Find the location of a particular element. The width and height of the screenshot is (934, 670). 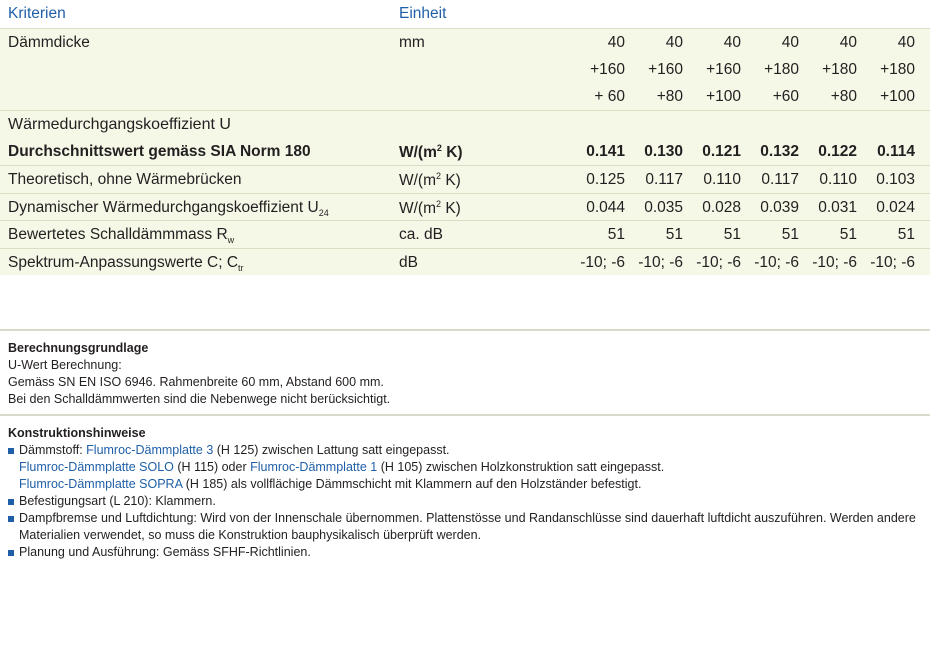

berechnung-title: Berechnungsgrundlage is located at coordinates (78, 348).